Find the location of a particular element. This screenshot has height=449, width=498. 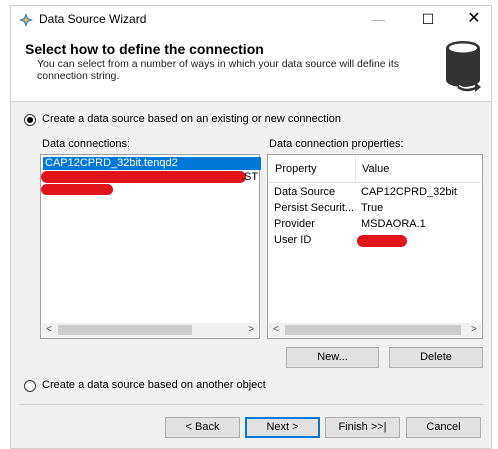

property-row: Provider MSDAORA.1 is located at coordinates (350, 226).